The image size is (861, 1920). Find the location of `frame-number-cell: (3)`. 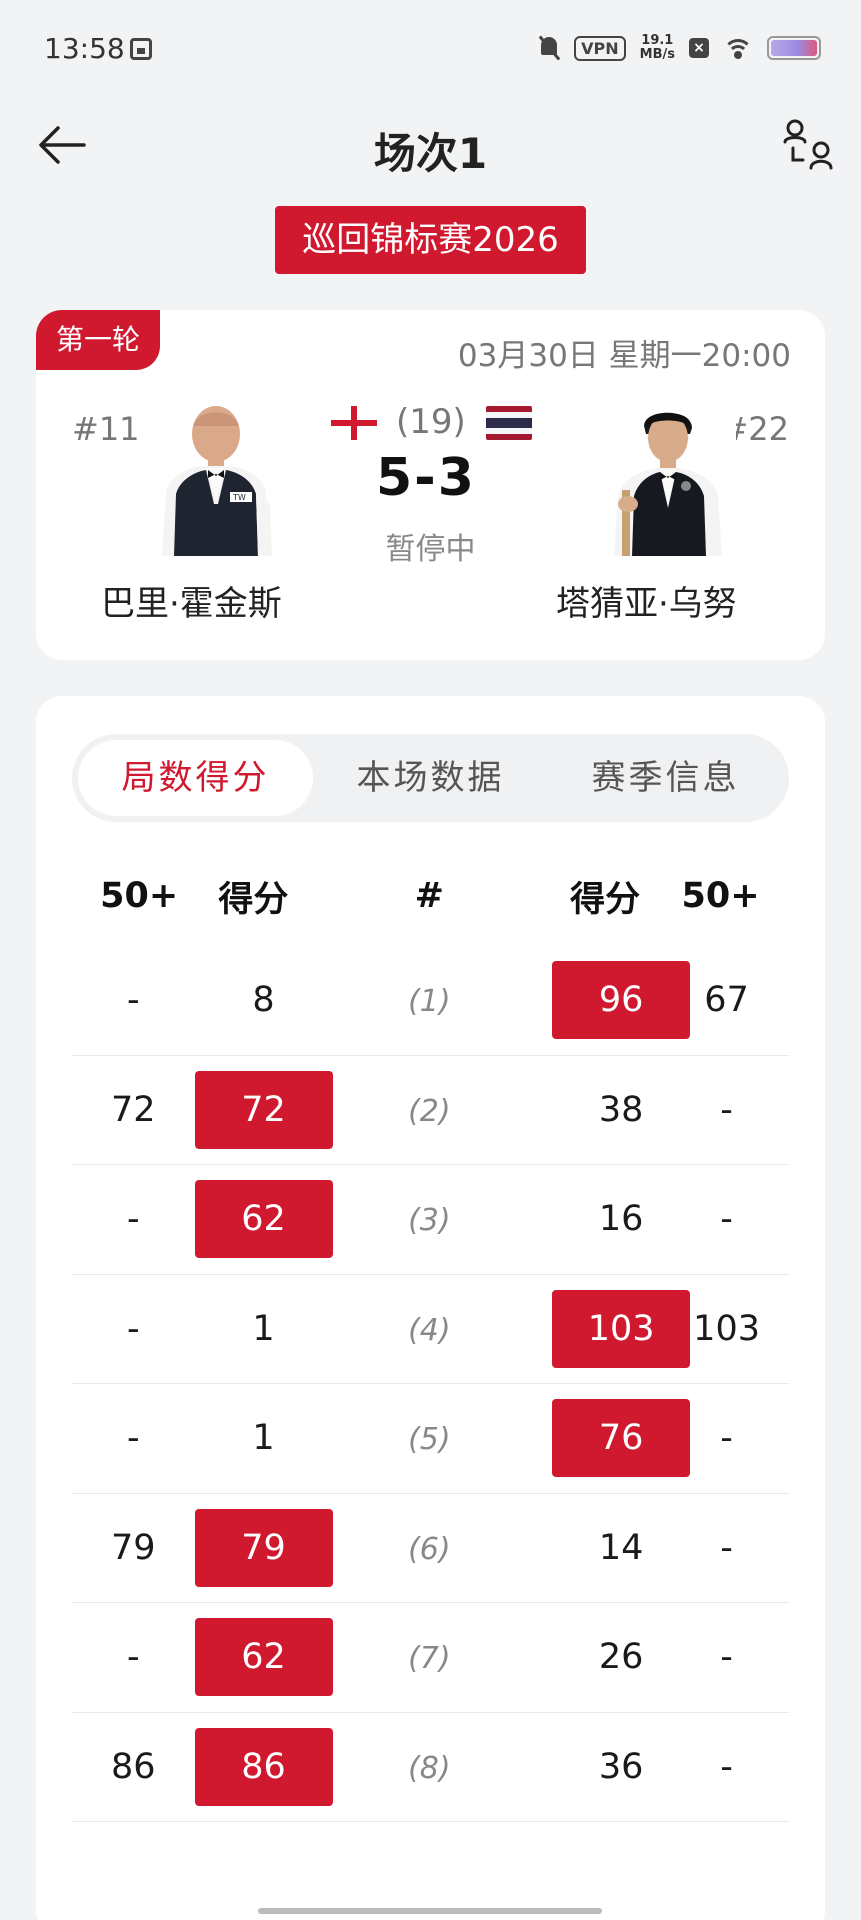

frame-number-cell: (3) is located at coordinates (430, 1219).